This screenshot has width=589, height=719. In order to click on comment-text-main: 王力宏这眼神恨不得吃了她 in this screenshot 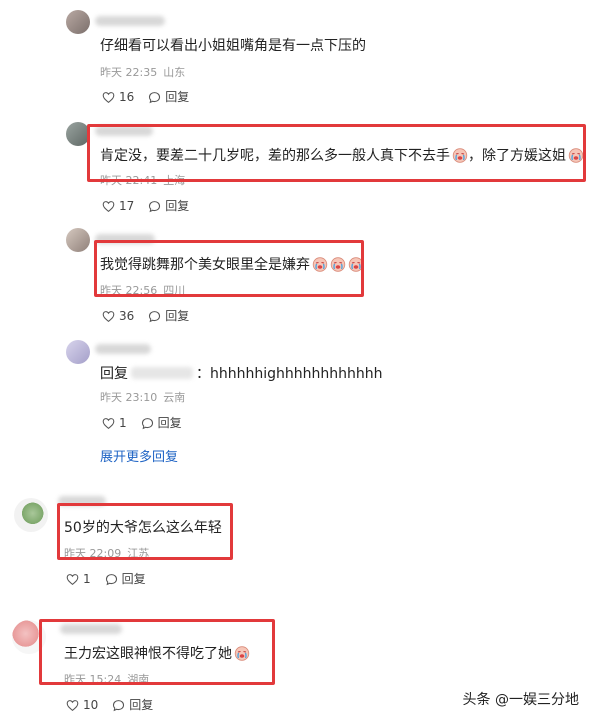, I will do `click(148, 654)`.